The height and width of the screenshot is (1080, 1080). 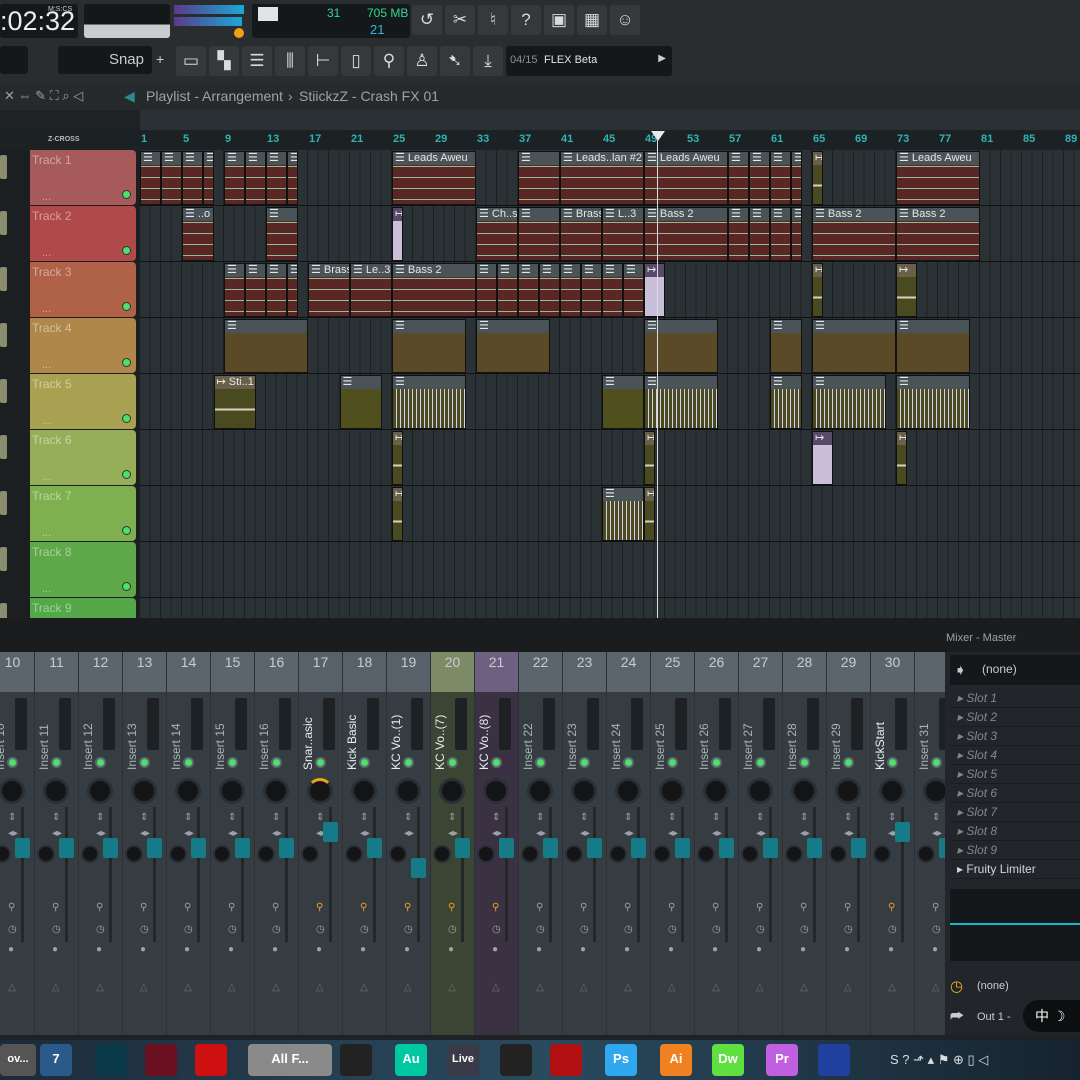 I want to click on mixer-channel: 21 KC Vo..(8) ⇕ ◂▸ ⚲ ◷ ● △, so click(x=497, y=843).